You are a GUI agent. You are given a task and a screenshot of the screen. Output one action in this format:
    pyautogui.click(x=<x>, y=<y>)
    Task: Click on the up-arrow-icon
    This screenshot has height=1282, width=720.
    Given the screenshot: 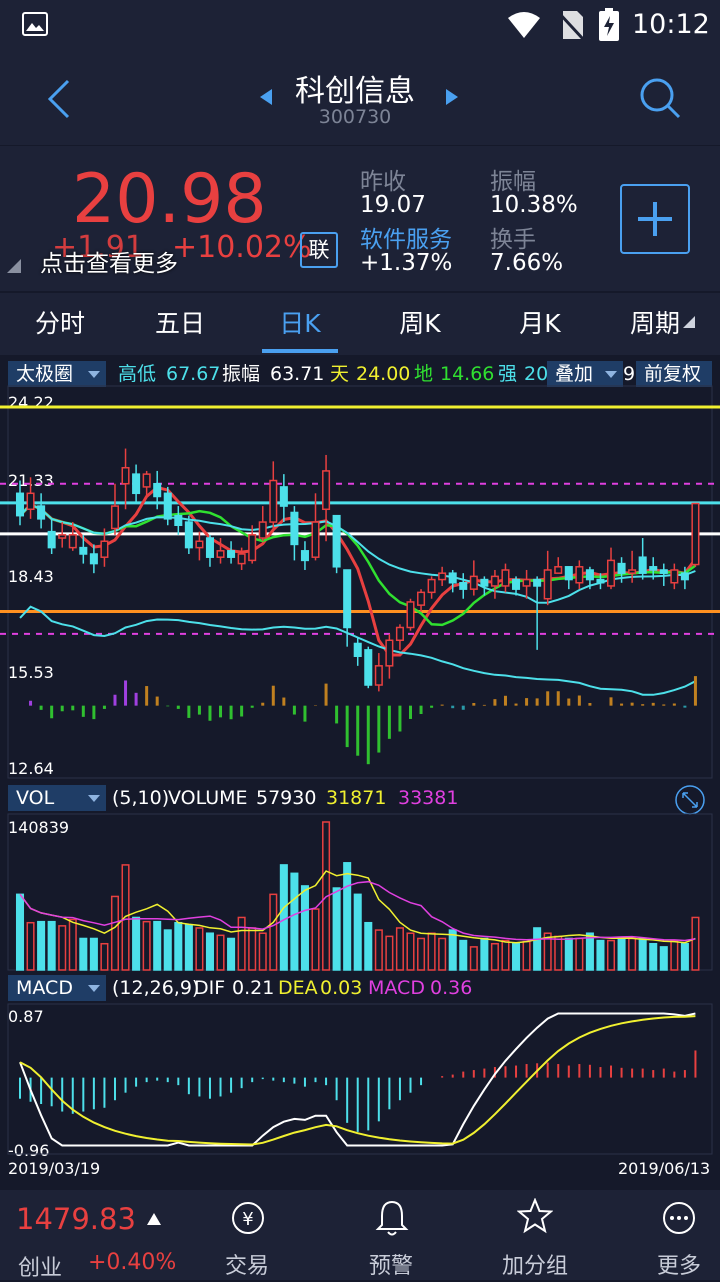 What is the action you would take?
    pyautogui.click(x=154, y=1219)
    